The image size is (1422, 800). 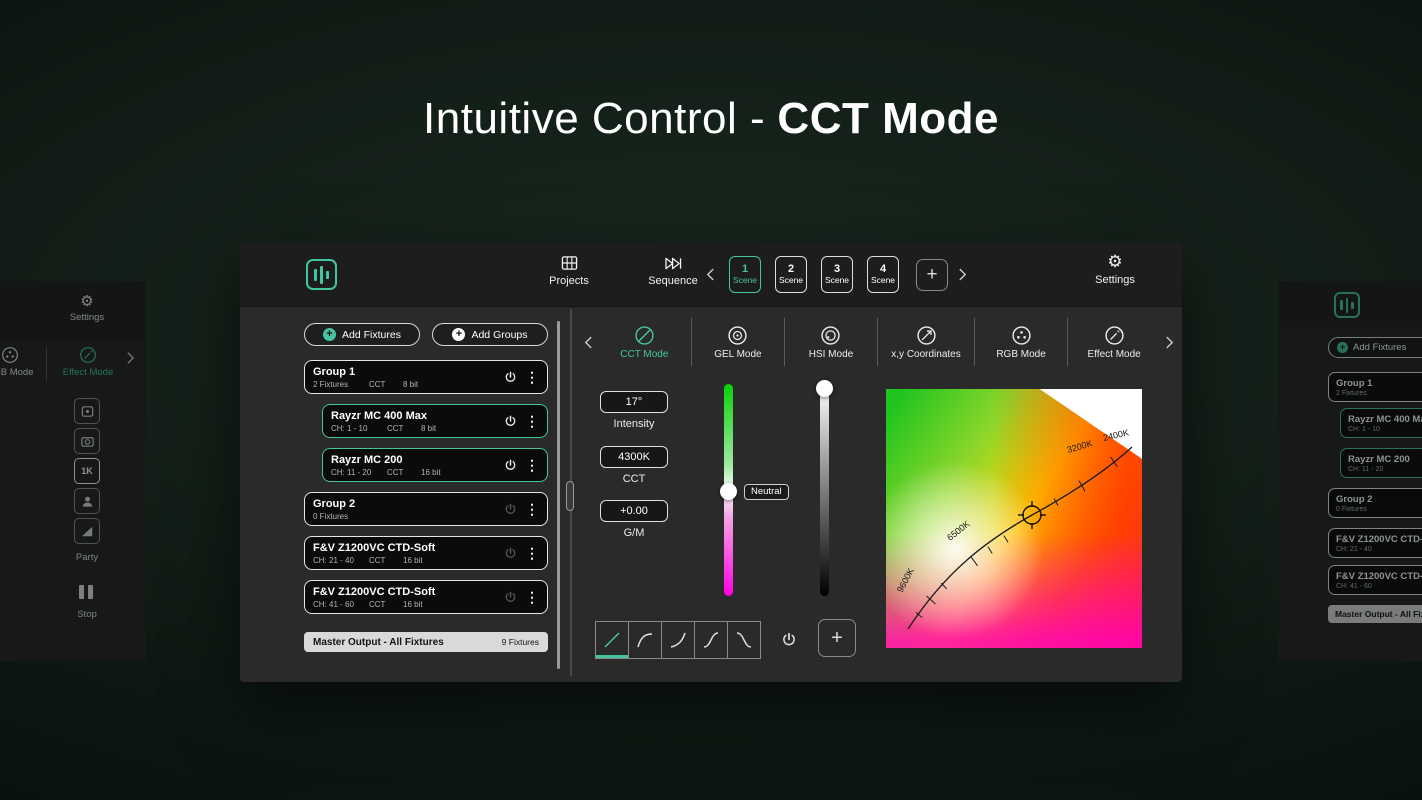 What do you see at coordinates (710, 274) in the screenshot?
I see `scene-chevron-left-icon` at bounding box center [710, 274].